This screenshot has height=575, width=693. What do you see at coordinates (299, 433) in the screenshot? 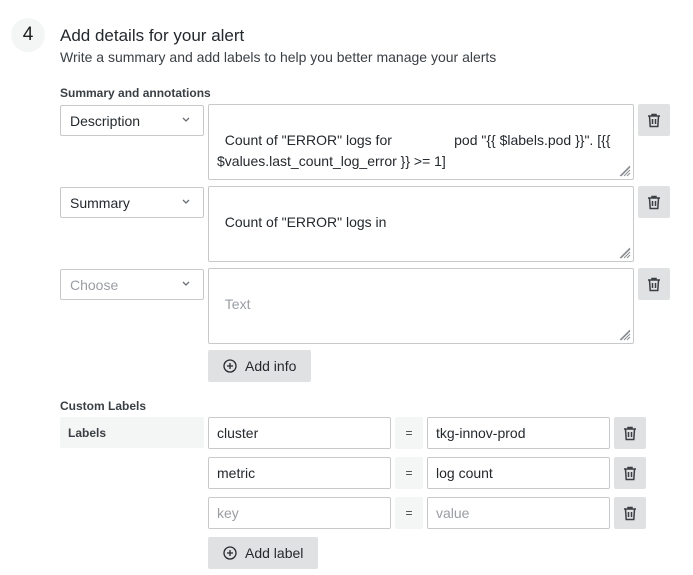
I see `label-key-input: cluster` at bounding box center [299, 433].